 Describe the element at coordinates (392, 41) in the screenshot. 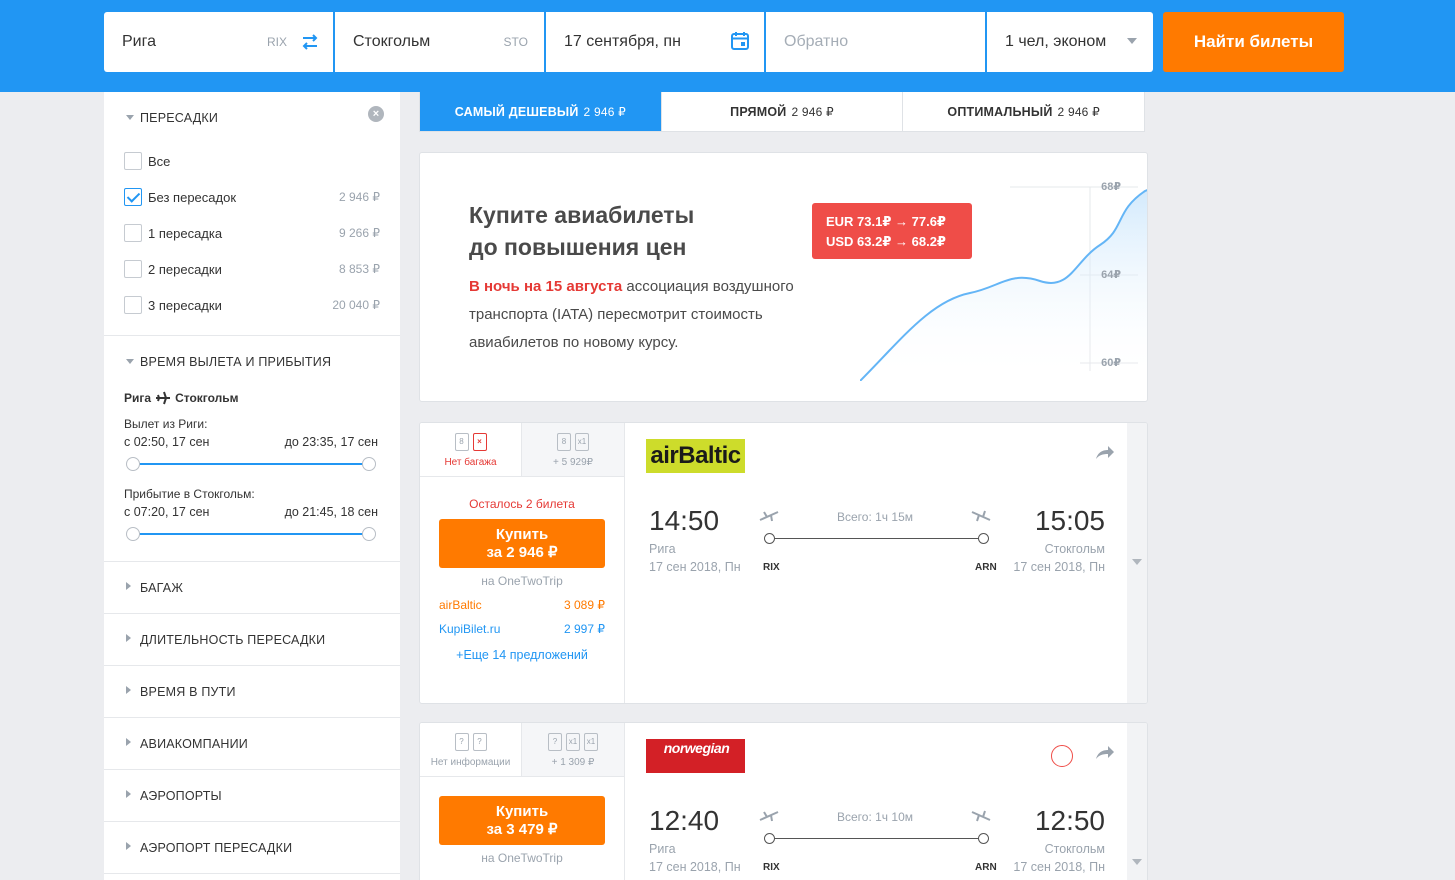

I see `destination-city: Стокгольм` at that location.